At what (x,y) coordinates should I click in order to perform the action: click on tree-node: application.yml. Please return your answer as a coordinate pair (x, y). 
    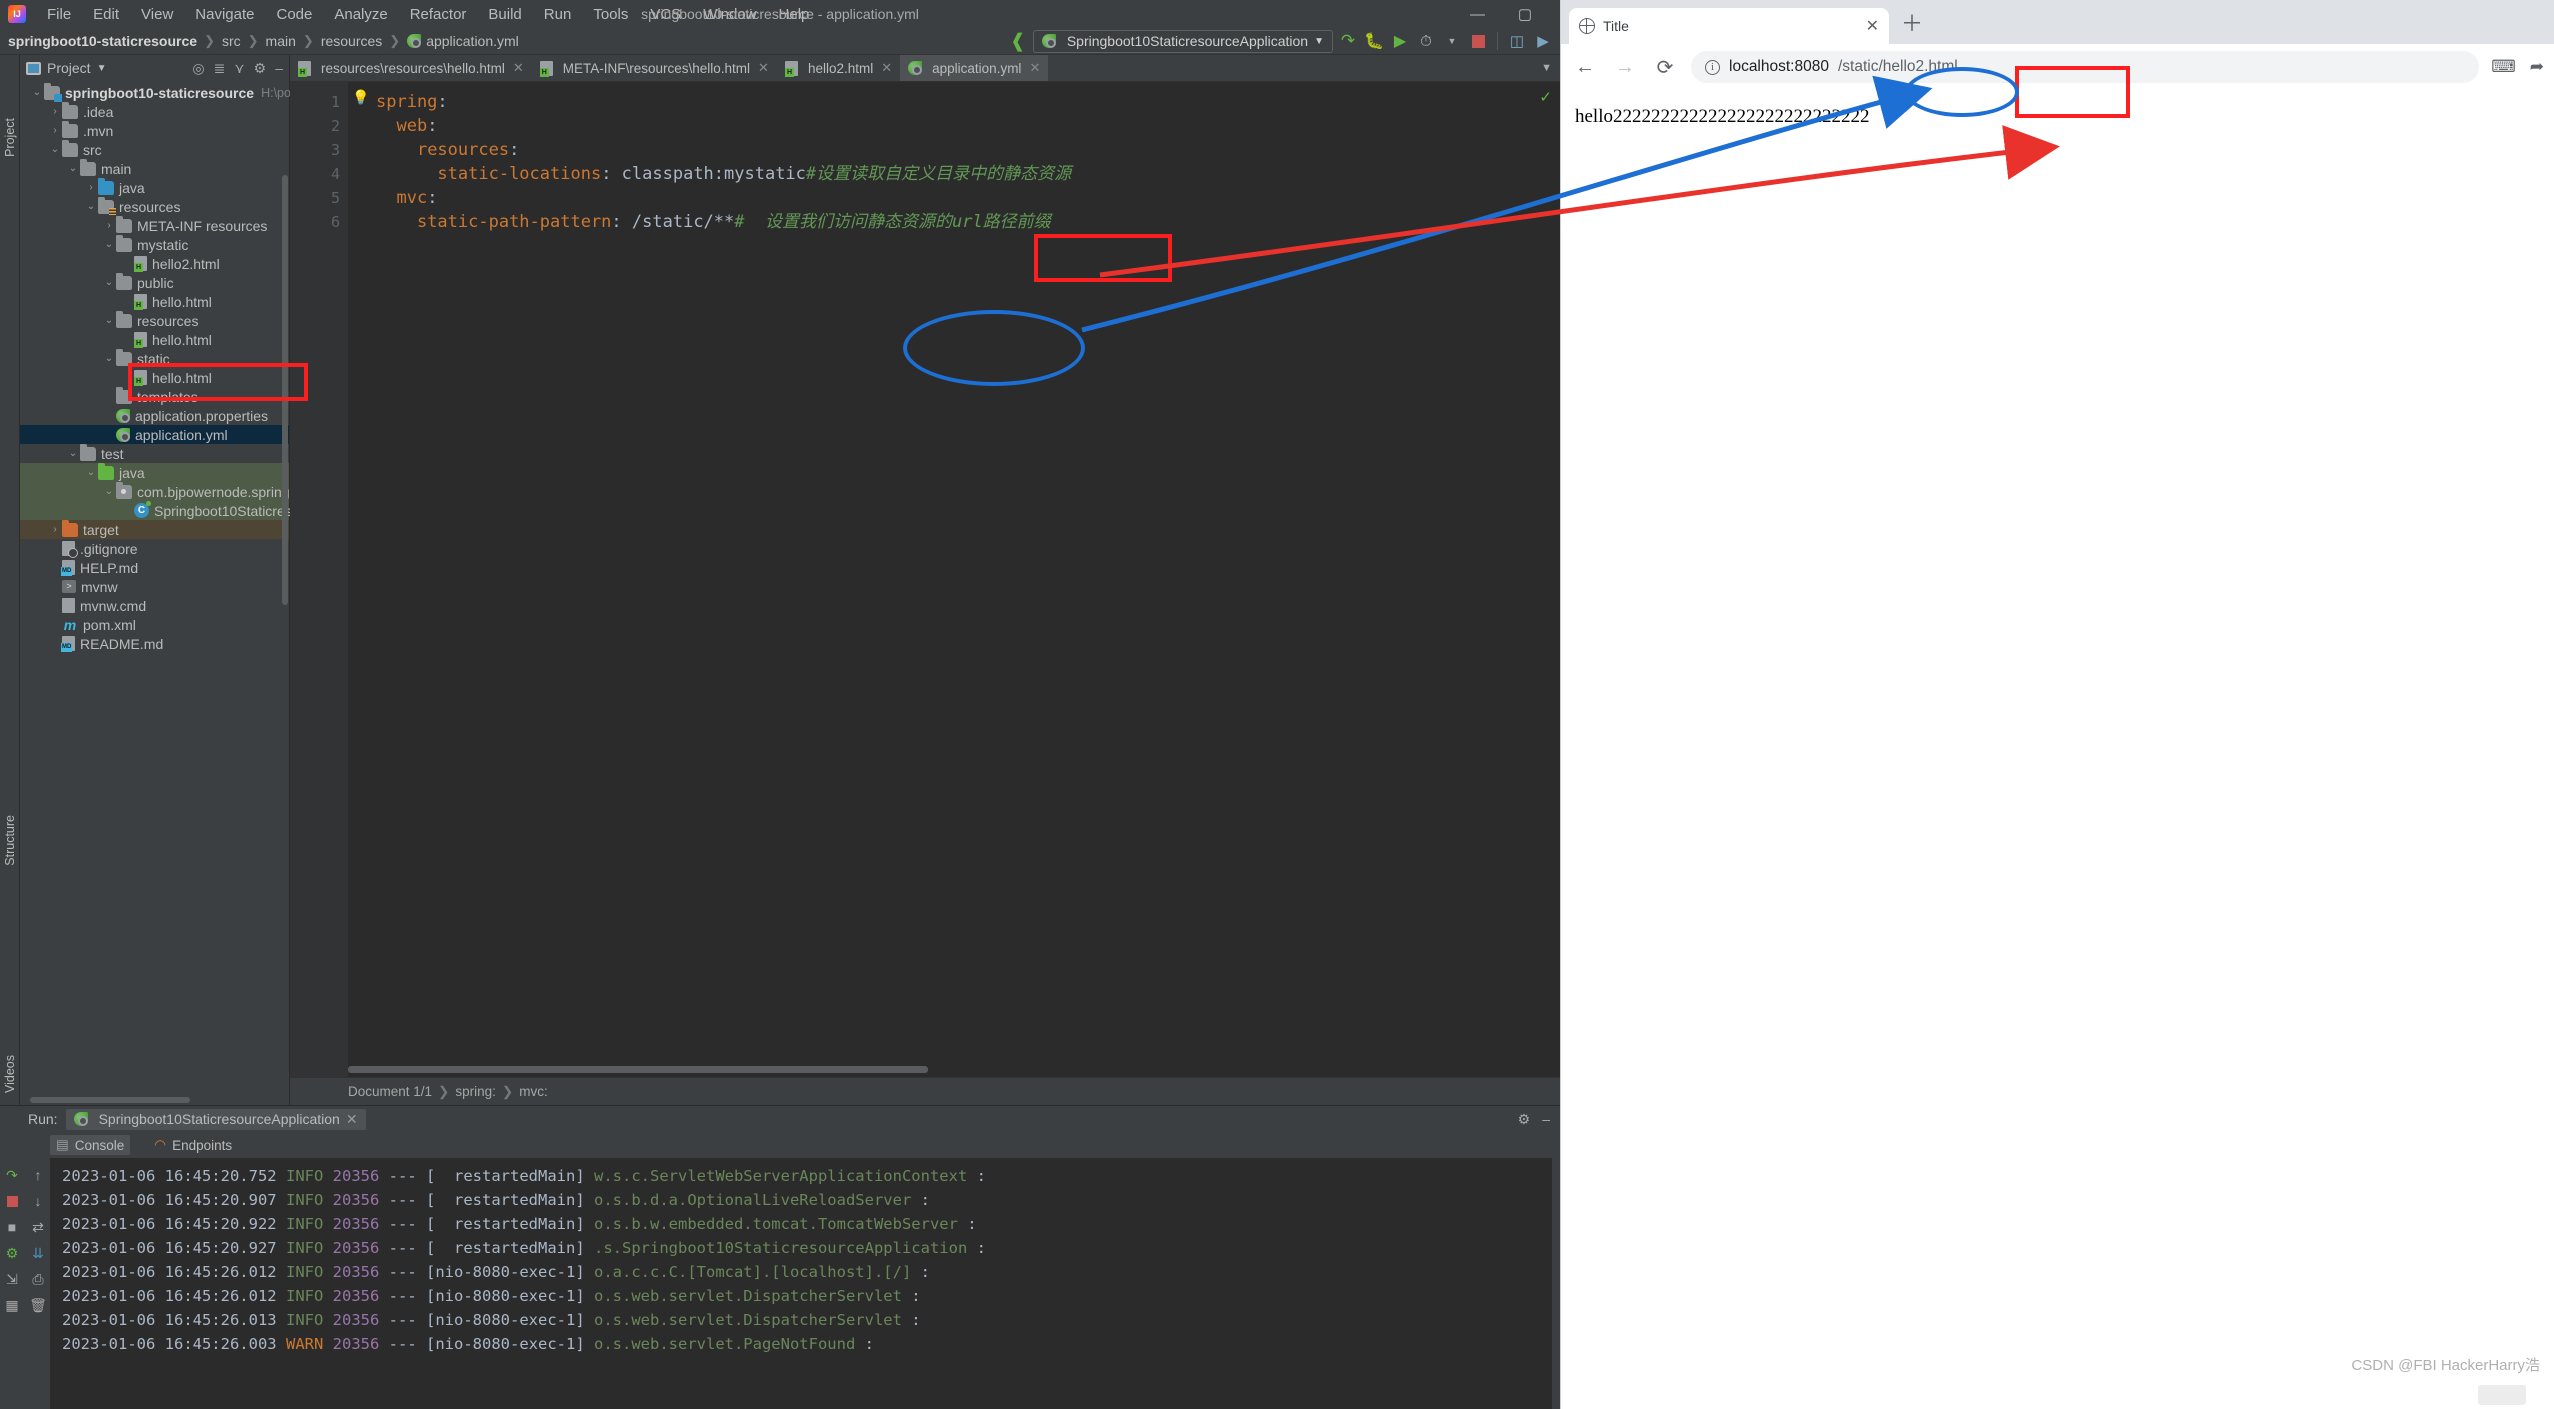
    Looking at the image, I should click on (154, 434).